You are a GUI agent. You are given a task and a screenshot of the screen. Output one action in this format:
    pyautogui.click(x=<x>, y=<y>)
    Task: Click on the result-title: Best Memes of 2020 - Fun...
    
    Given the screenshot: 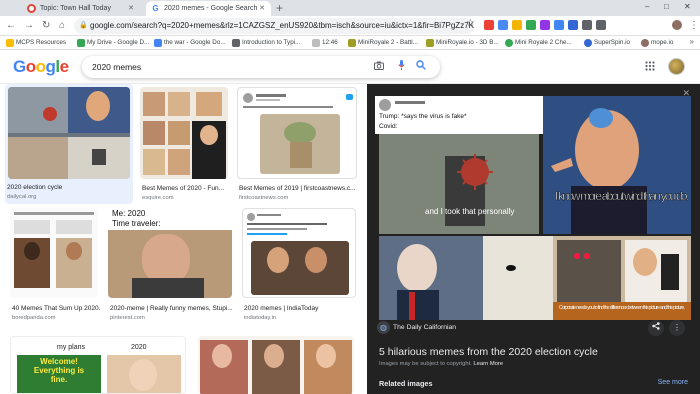 What is the action you would take?
    pyautogui.click(x=186, y=188)
    